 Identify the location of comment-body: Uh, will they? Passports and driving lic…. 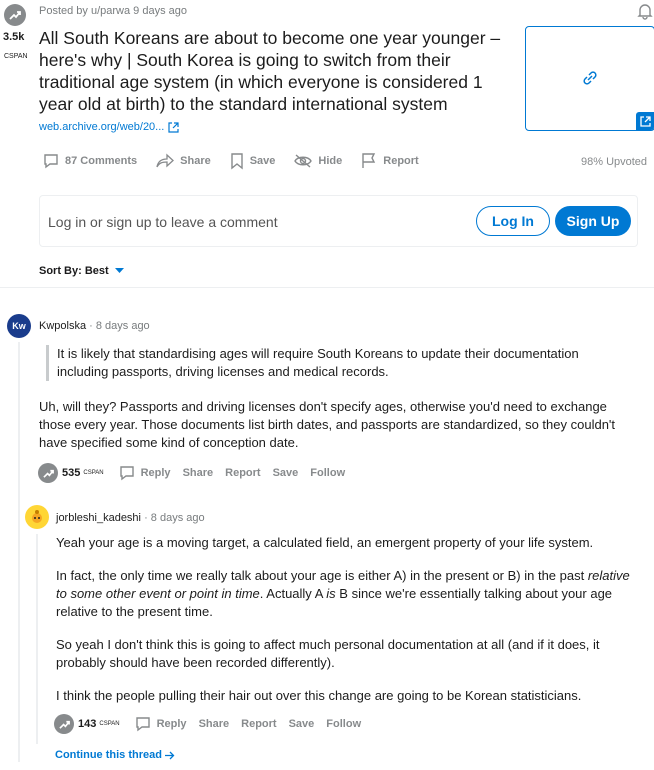
(327, 424).